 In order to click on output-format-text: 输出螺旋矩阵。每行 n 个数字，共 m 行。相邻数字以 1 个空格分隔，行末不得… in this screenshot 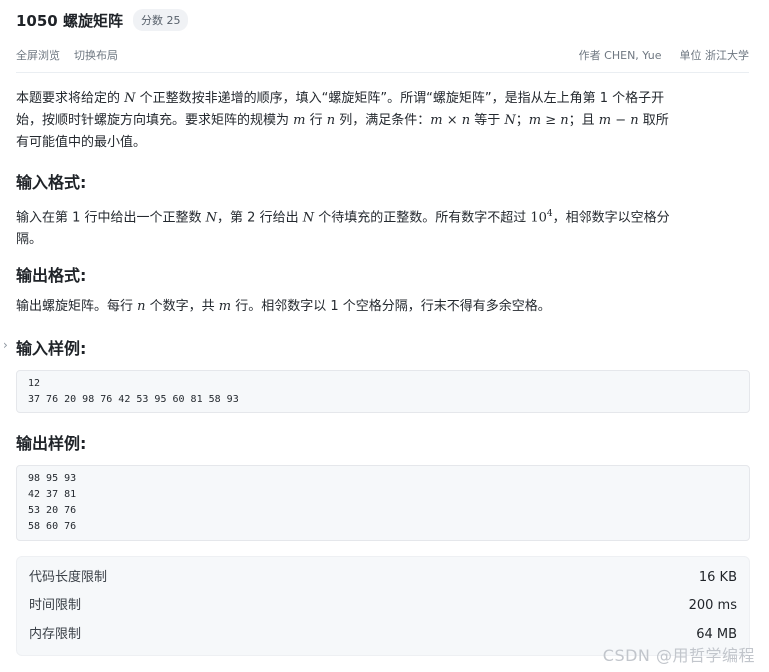, I will do `click(383, 307)`.